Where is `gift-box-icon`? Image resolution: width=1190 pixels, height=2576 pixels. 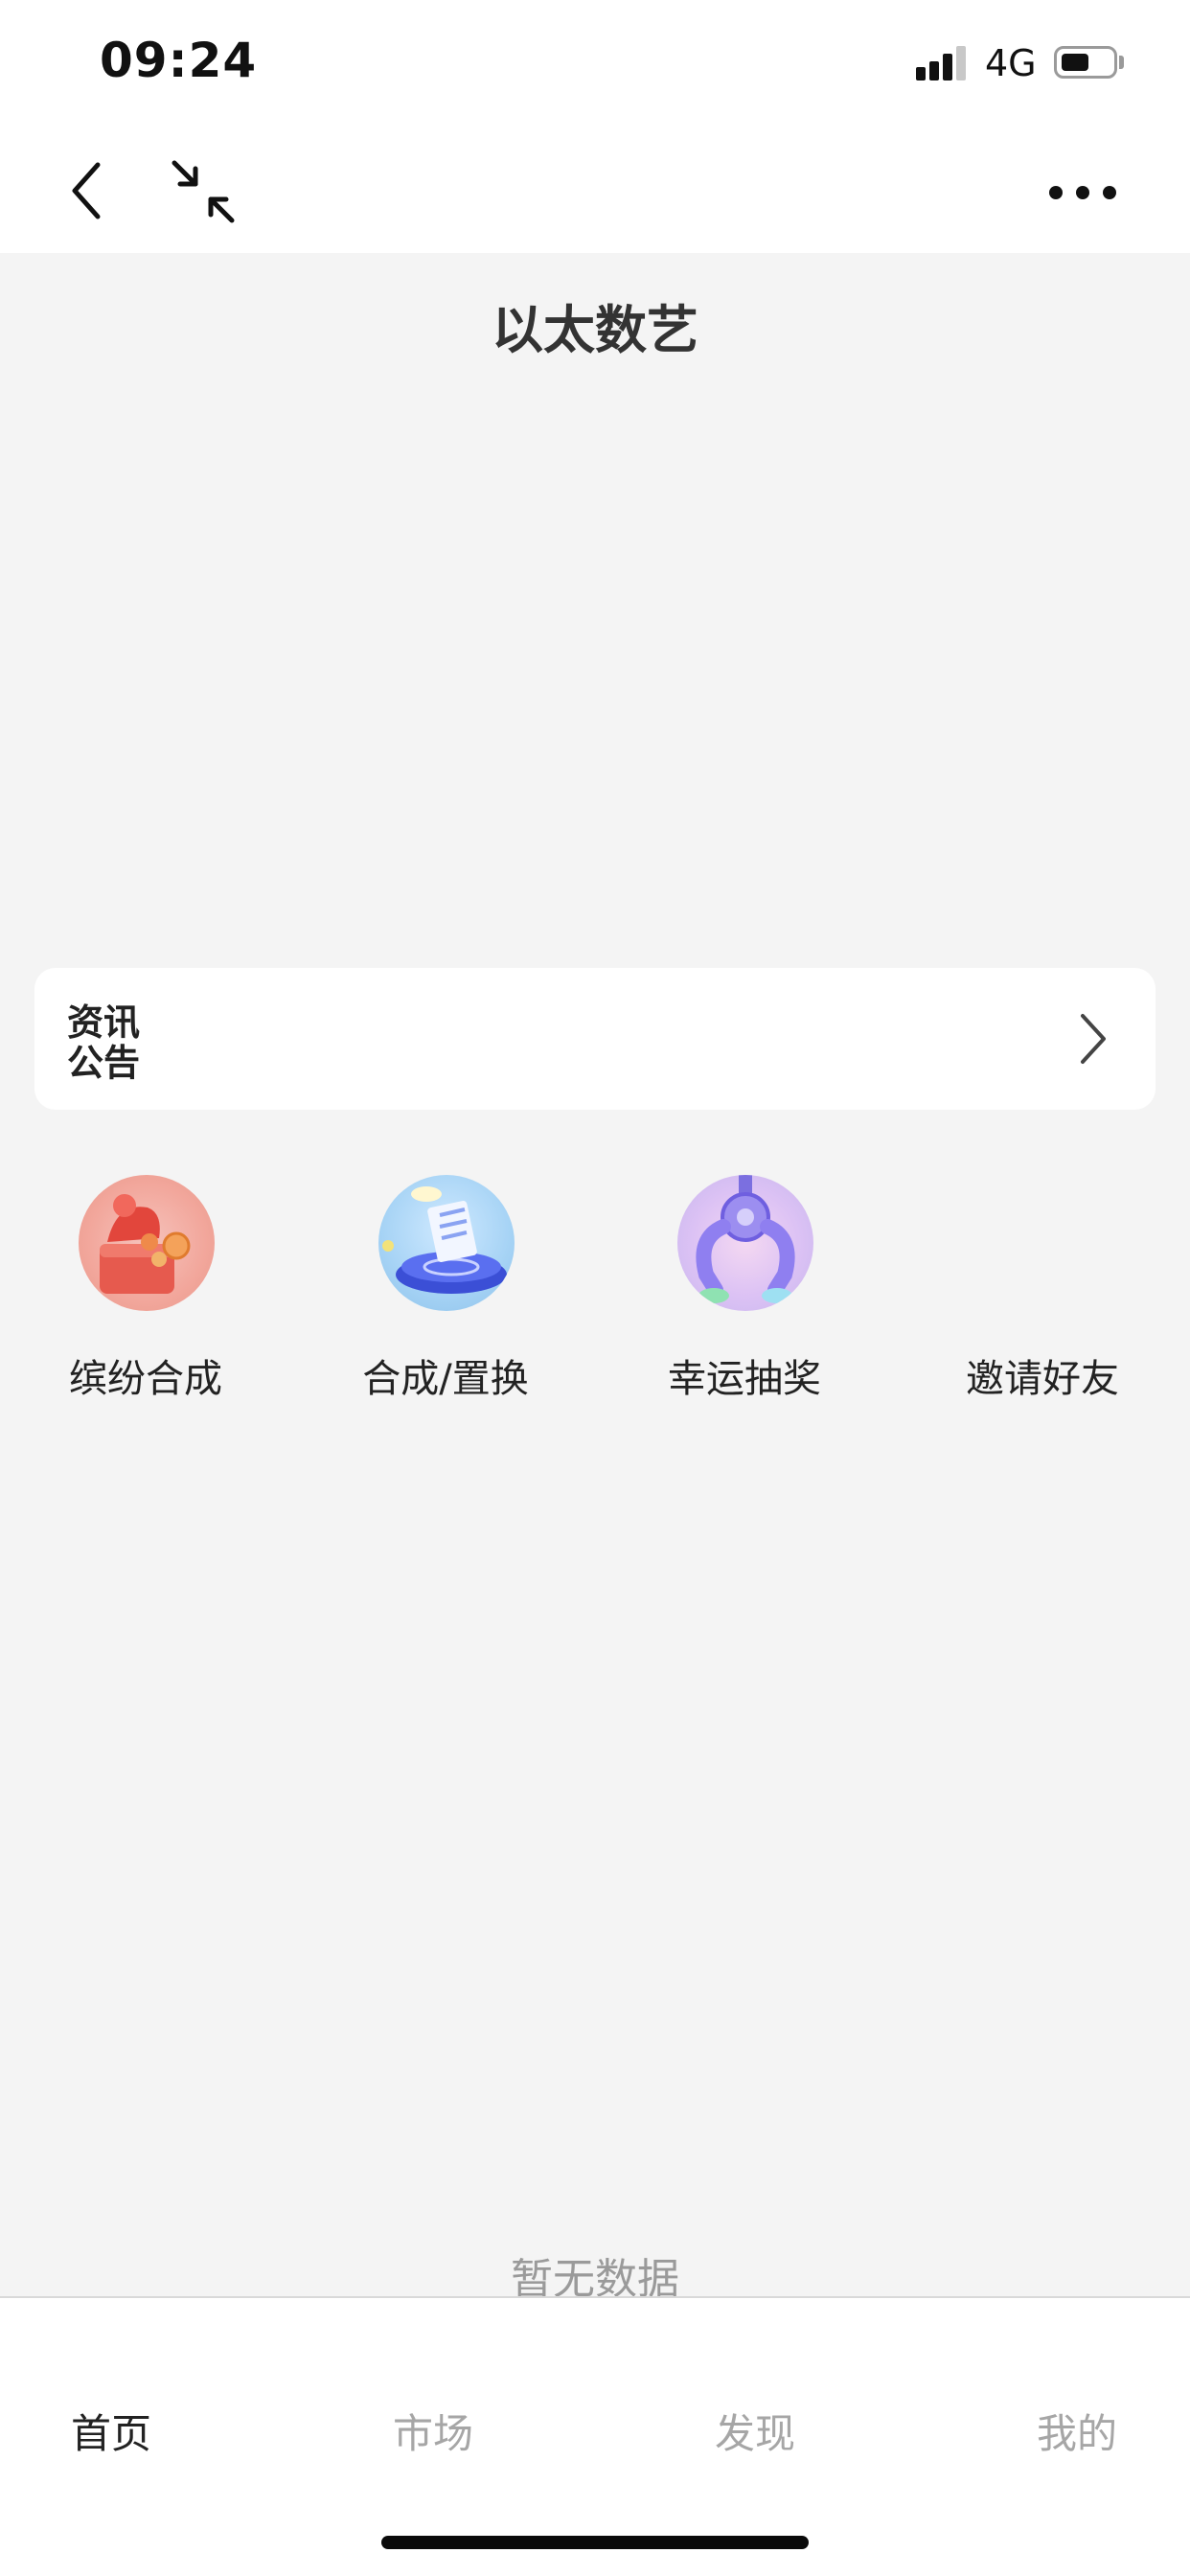
gift-box-icon is located at coordinates (147, 1243).